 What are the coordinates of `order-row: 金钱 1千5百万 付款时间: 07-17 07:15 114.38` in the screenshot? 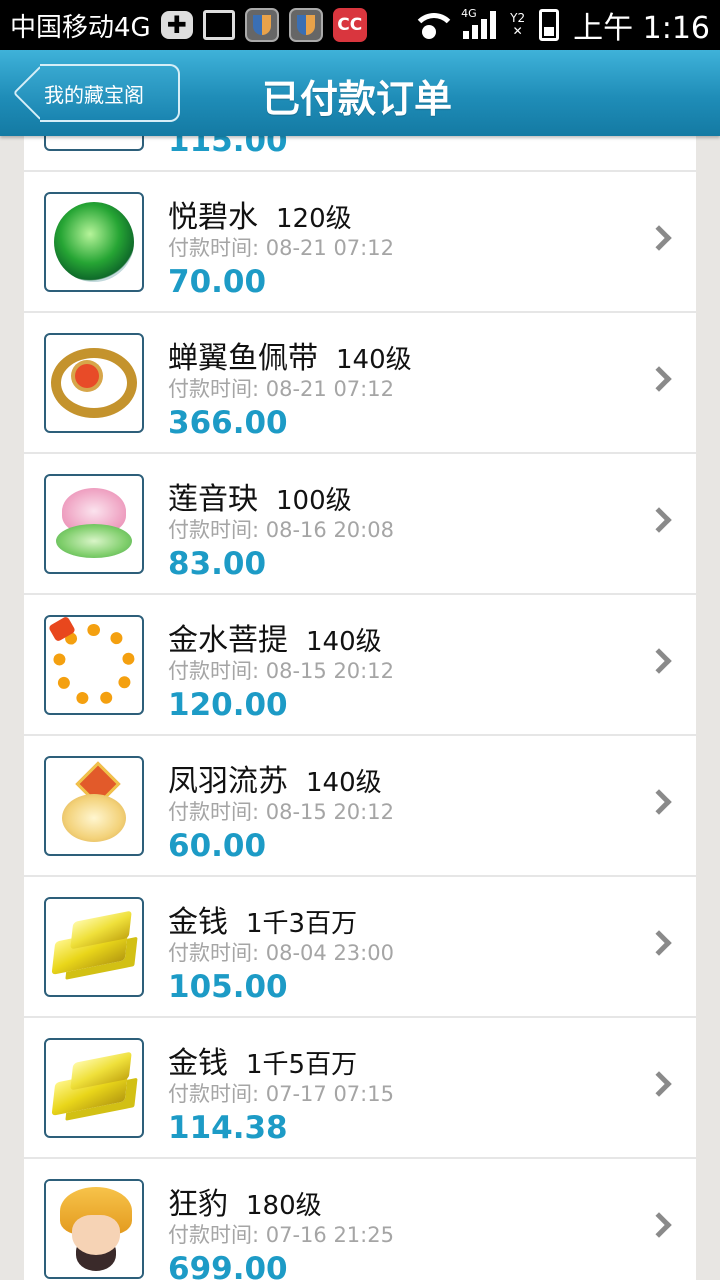 It's located at (360, 1088).